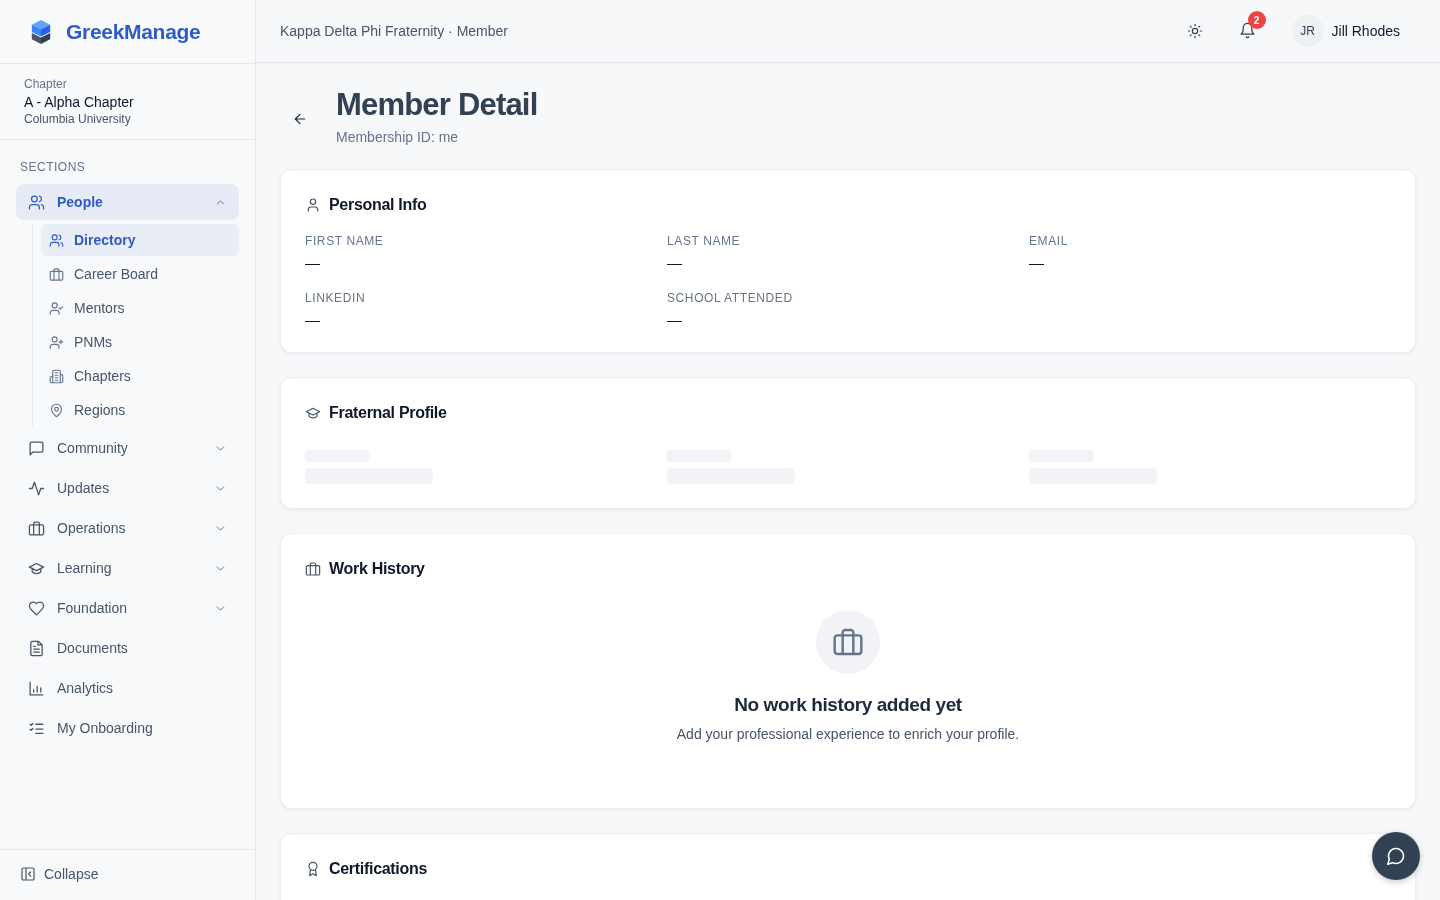 This screenshot has width=1440, height=900. What do you see at coordinates (56, 410) in the screenshot?
I see `map-pin-icon` at bounding box center [56, 410].